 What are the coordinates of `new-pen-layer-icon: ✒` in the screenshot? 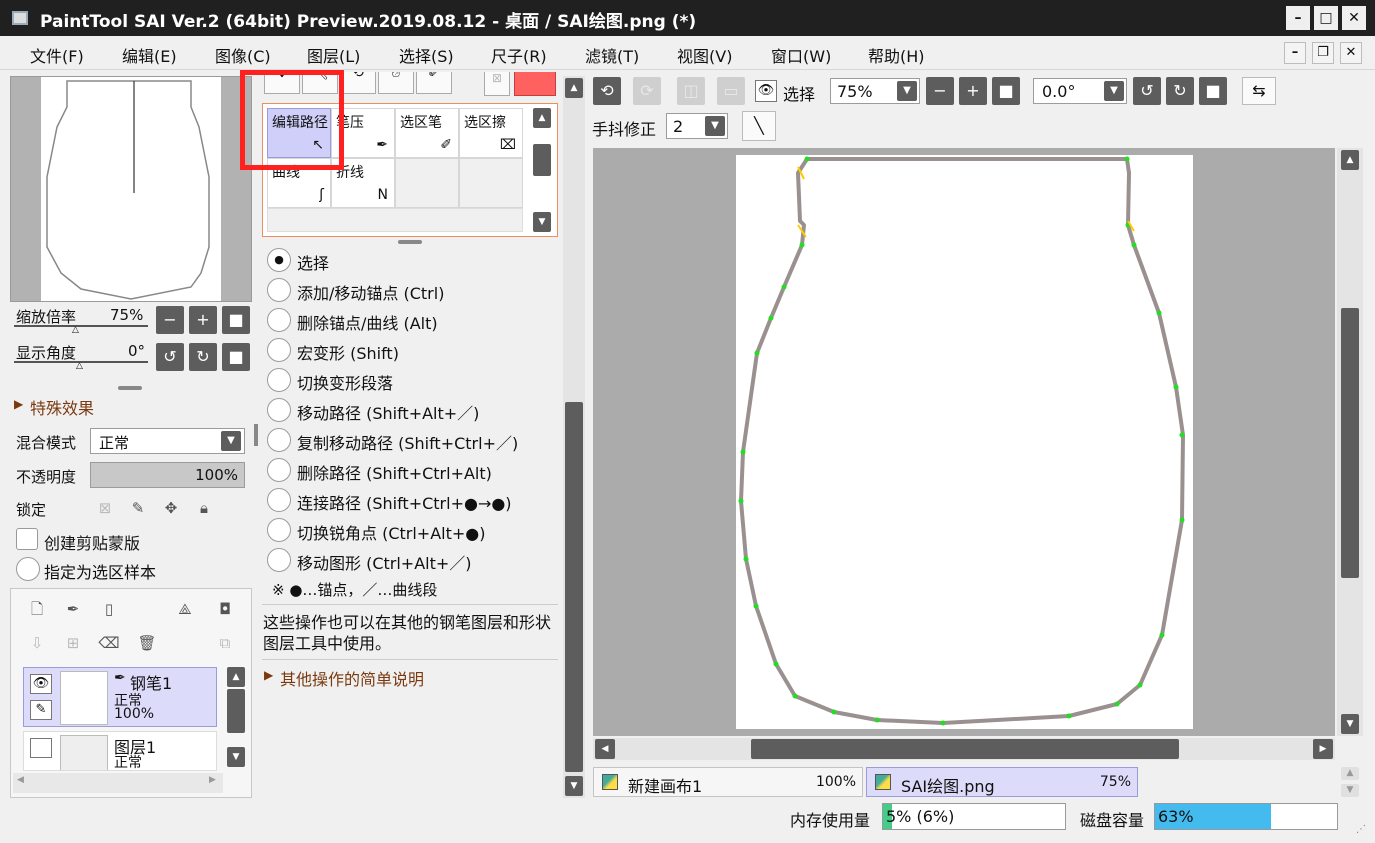 It's located at (73, 609).